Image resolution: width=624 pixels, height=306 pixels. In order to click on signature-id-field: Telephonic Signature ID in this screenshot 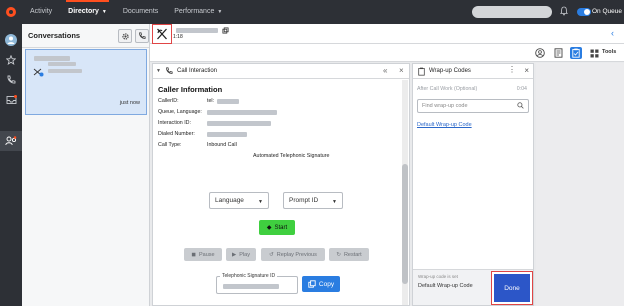, I will do `click(257, 283)`.